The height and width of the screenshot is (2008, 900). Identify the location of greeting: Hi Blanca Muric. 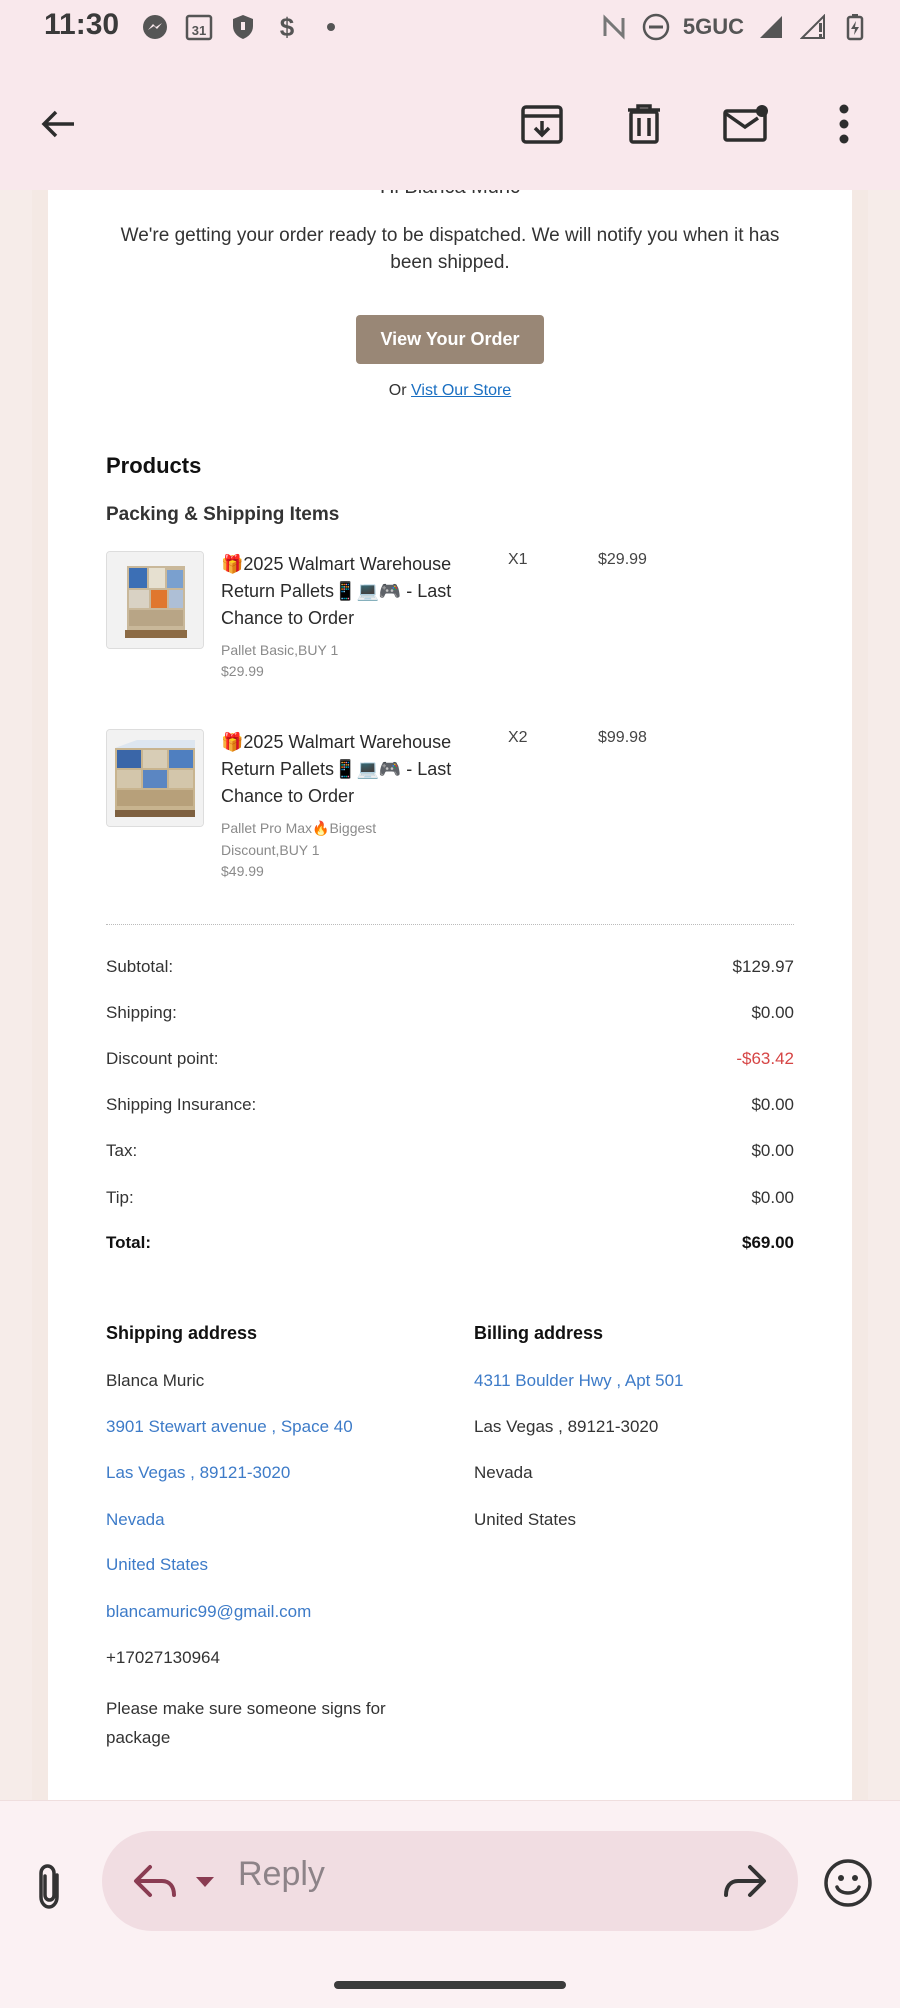
(450, 194).